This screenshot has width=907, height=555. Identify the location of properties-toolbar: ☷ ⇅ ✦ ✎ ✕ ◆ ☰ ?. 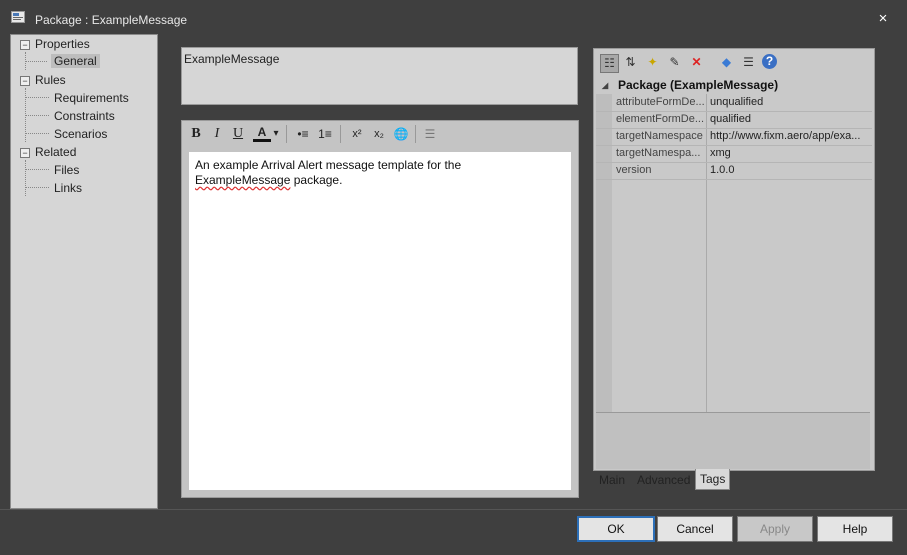
(734, 63).